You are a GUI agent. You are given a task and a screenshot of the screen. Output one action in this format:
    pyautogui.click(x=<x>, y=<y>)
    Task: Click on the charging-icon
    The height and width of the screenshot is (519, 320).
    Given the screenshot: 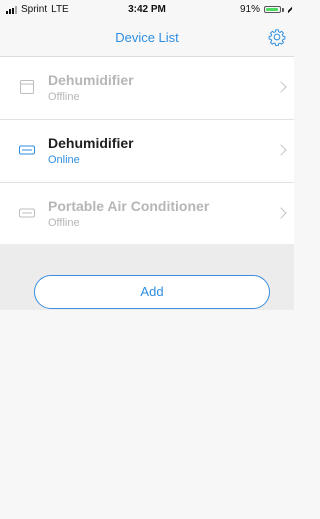 What is the action you would take?
    pyautogui.click(x=290, y=9)
    